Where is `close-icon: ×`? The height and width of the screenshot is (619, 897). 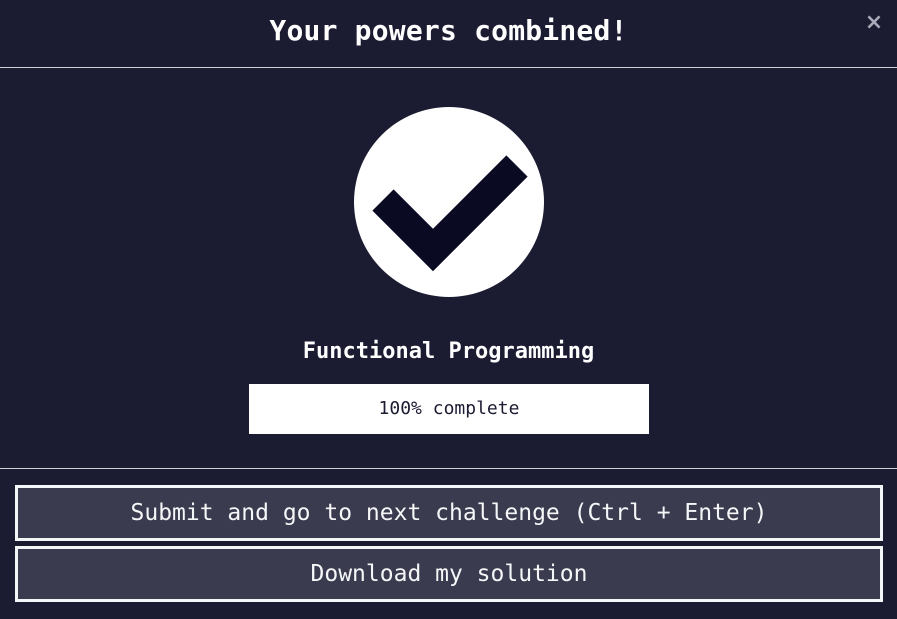
close-icon: × is located at coordinates (874, 23).